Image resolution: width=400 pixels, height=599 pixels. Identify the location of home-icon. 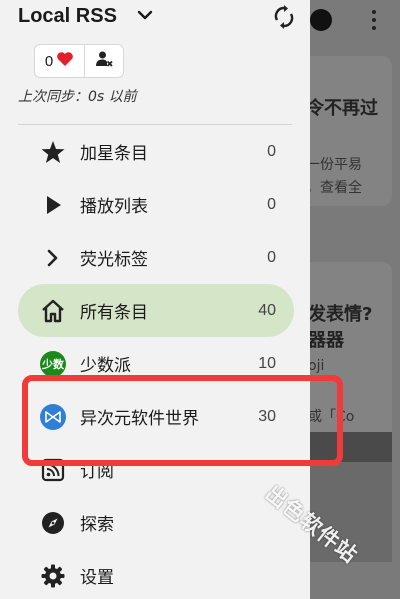
(53, 311).